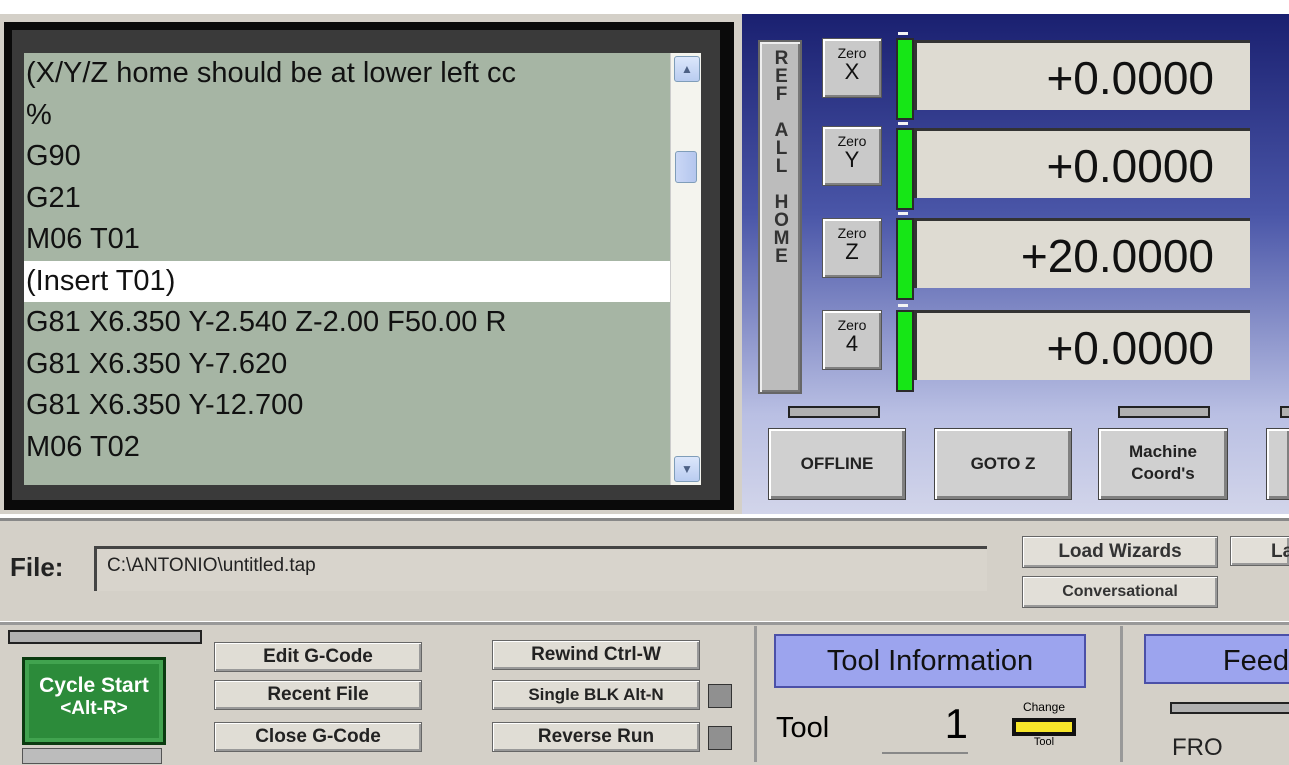 The width and height of the screenshot is (1289, 765). What do you see at coordinates (94, 685) in the screenshot?
I see `cycle-start-label: Cycle Start` at bounding box center [94, 685].